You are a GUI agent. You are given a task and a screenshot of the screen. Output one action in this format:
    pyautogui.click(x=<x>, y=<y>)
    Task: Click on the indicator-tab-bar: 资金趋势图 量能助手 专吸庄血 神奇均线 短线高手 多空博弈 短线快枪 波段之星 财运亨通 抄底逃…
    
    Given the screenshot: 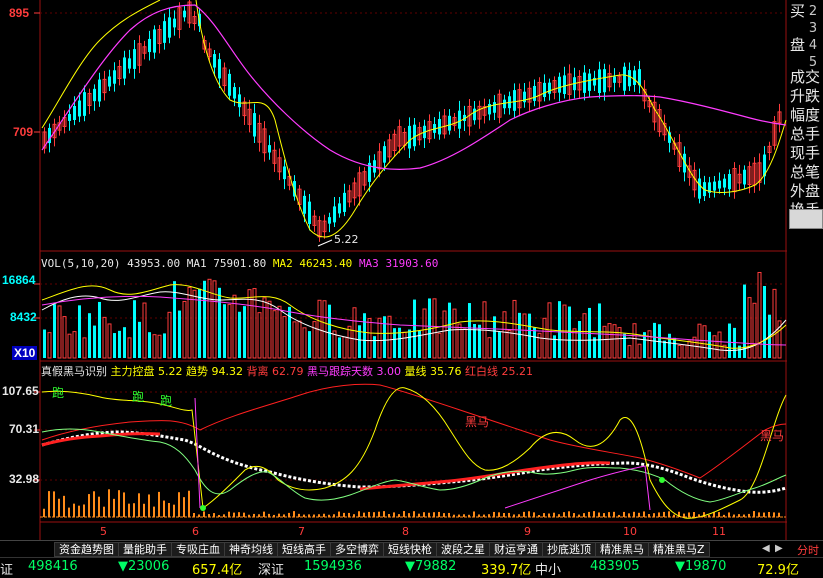 What is the action you would take?
    pyautogui.click(x=411, y=549)
    